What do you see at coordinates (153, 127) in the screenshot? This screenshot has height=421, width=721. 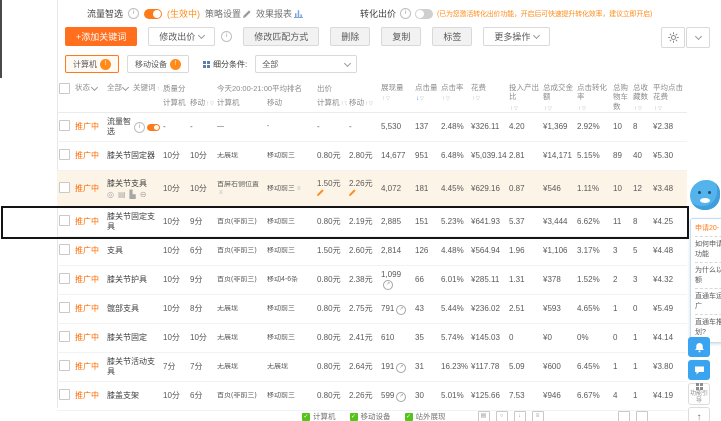 I see `smart-traffic-row-toggle` at bounding box center [153, 127].